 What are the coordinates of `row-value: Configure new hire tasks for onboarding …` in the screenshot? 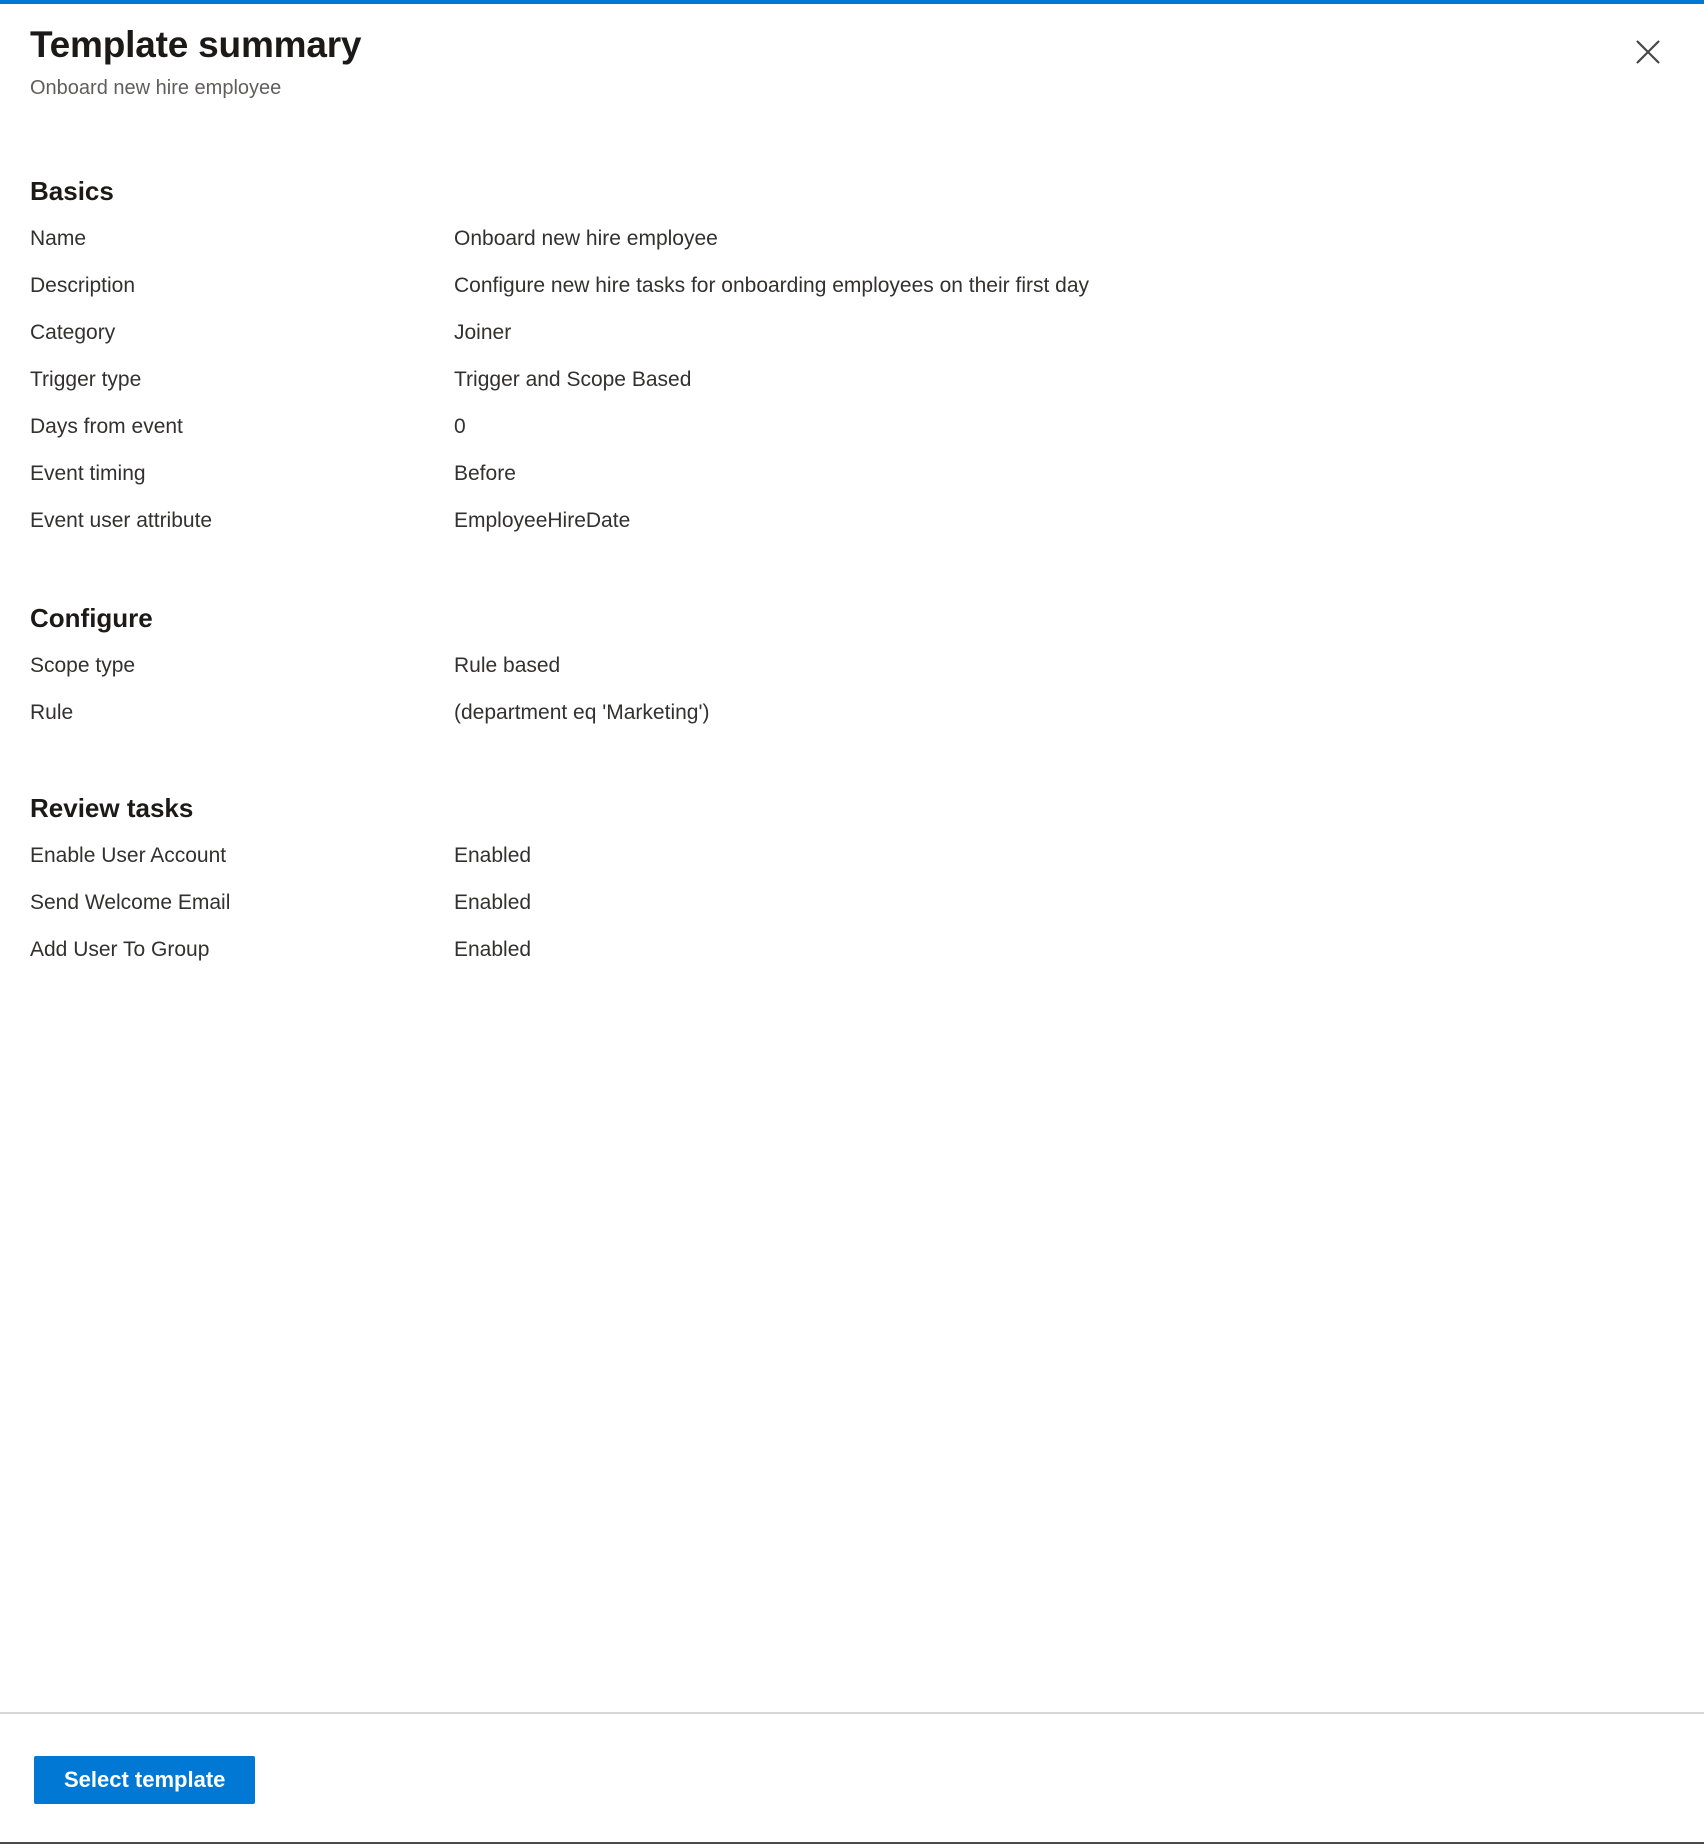 It's located at (772, 285).